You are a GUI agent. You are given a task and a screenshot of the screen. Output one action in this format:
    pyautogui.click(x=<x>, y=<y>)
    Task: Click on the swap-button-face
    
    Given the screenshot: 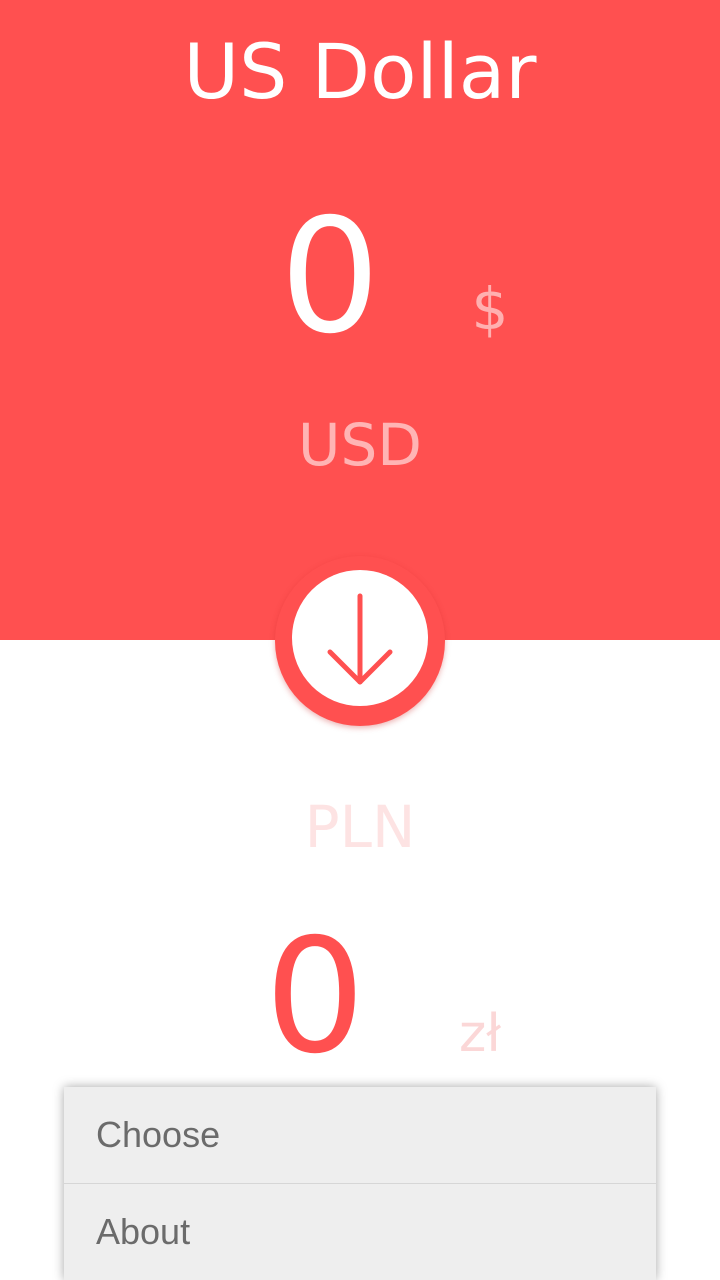 What is the action you would take?
    pyautogui.click(x=360, y=638)
    